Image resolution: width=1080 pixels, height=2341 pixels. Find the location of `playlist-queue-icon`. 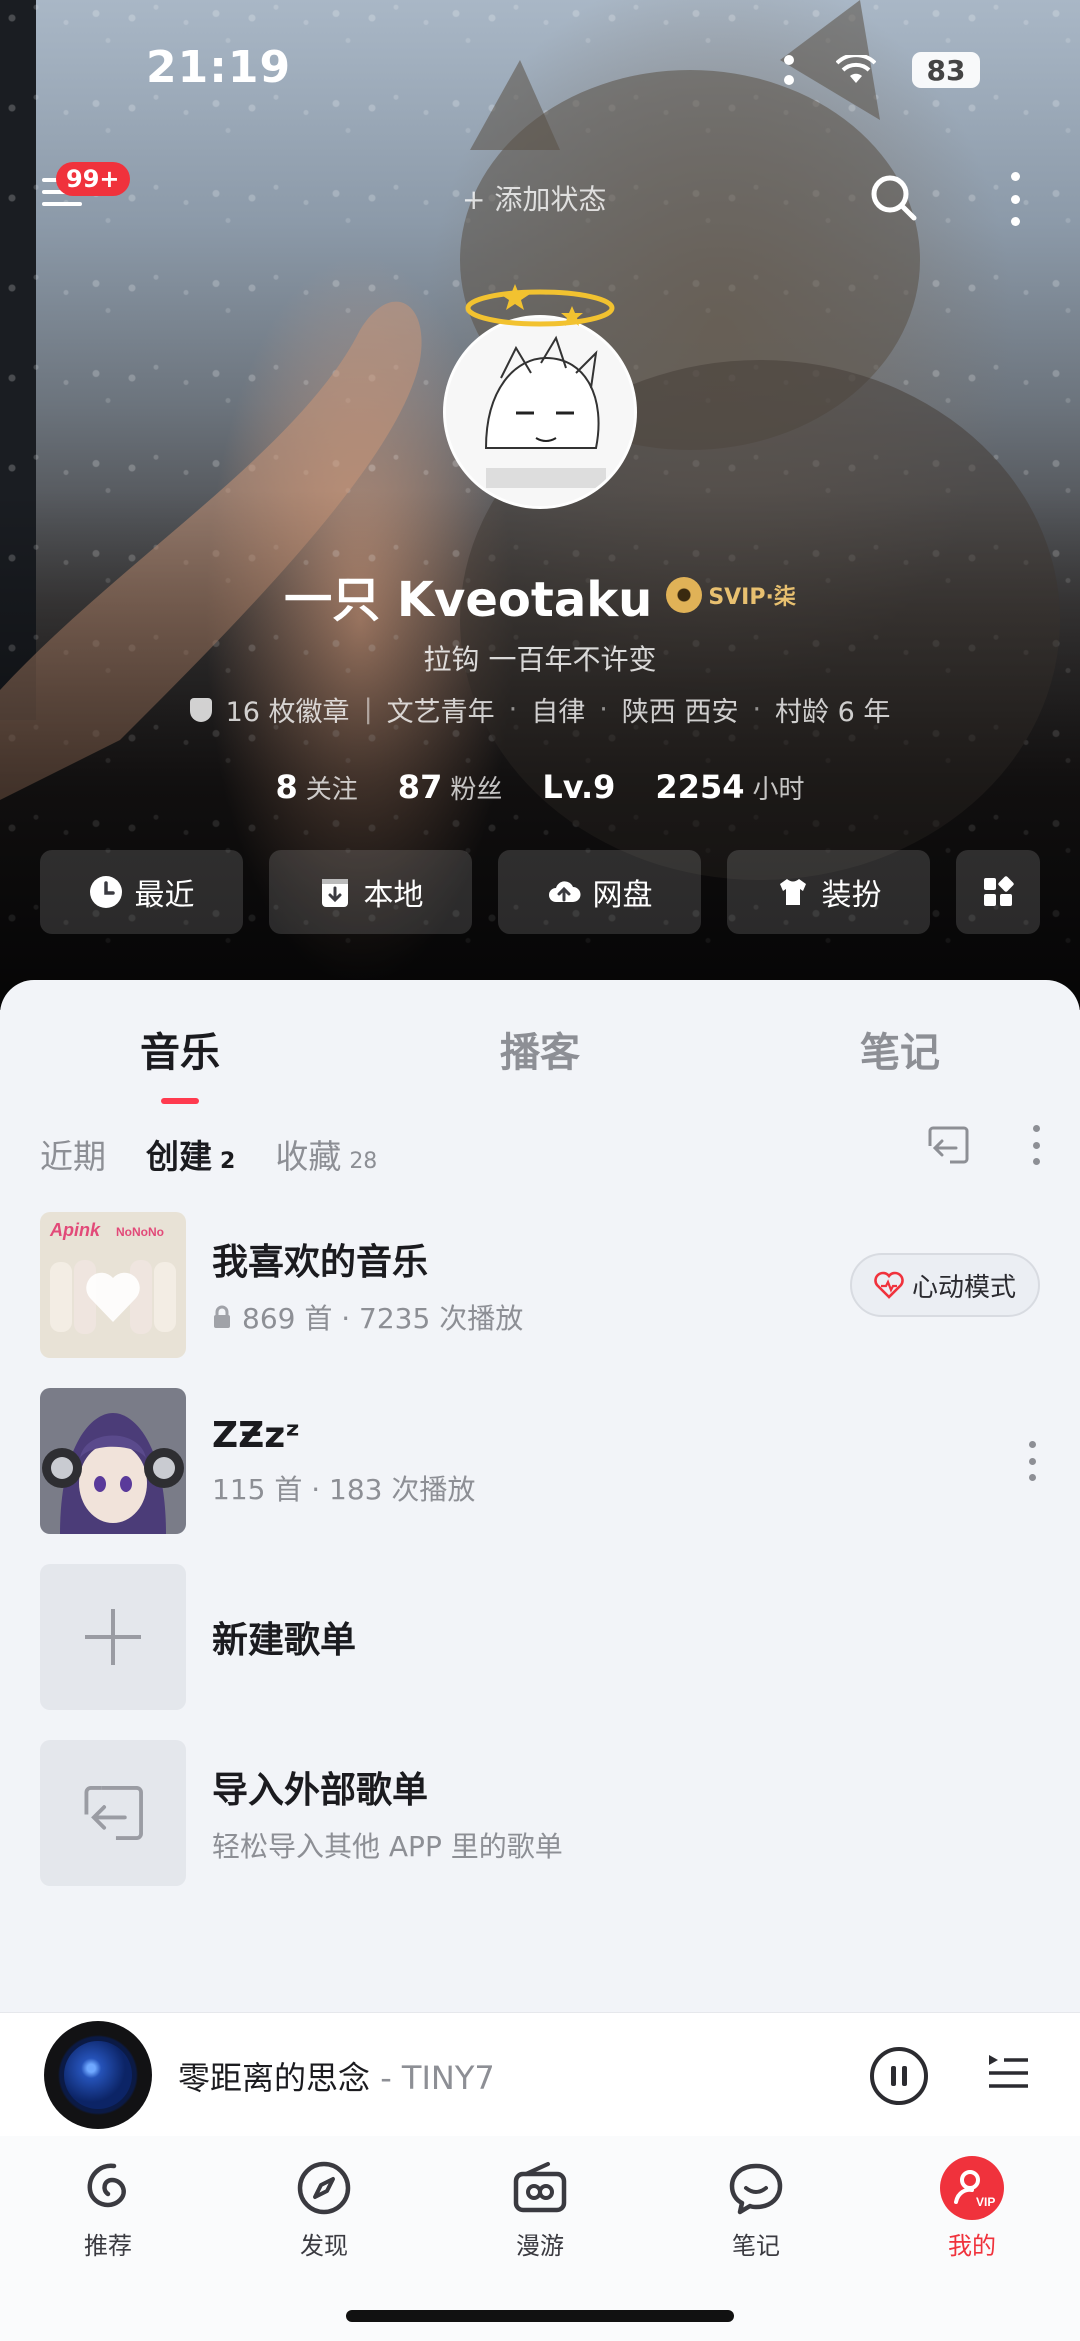

playlist-queue-icon is located at coordinates (1008, 2073).